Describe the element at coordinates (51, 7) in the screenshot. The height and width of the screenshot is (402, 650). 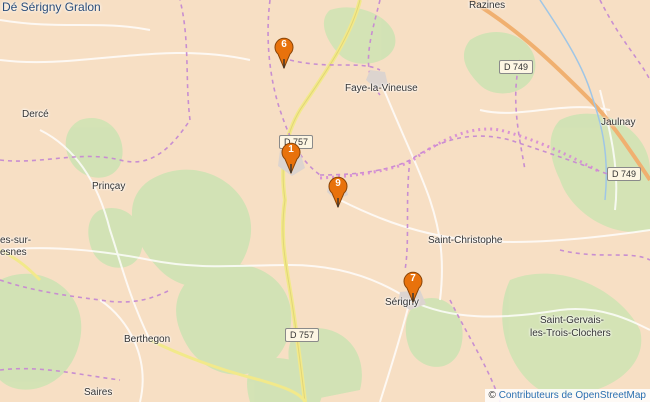
I see `map-title: Dé Sérigny Gralon` at that location.